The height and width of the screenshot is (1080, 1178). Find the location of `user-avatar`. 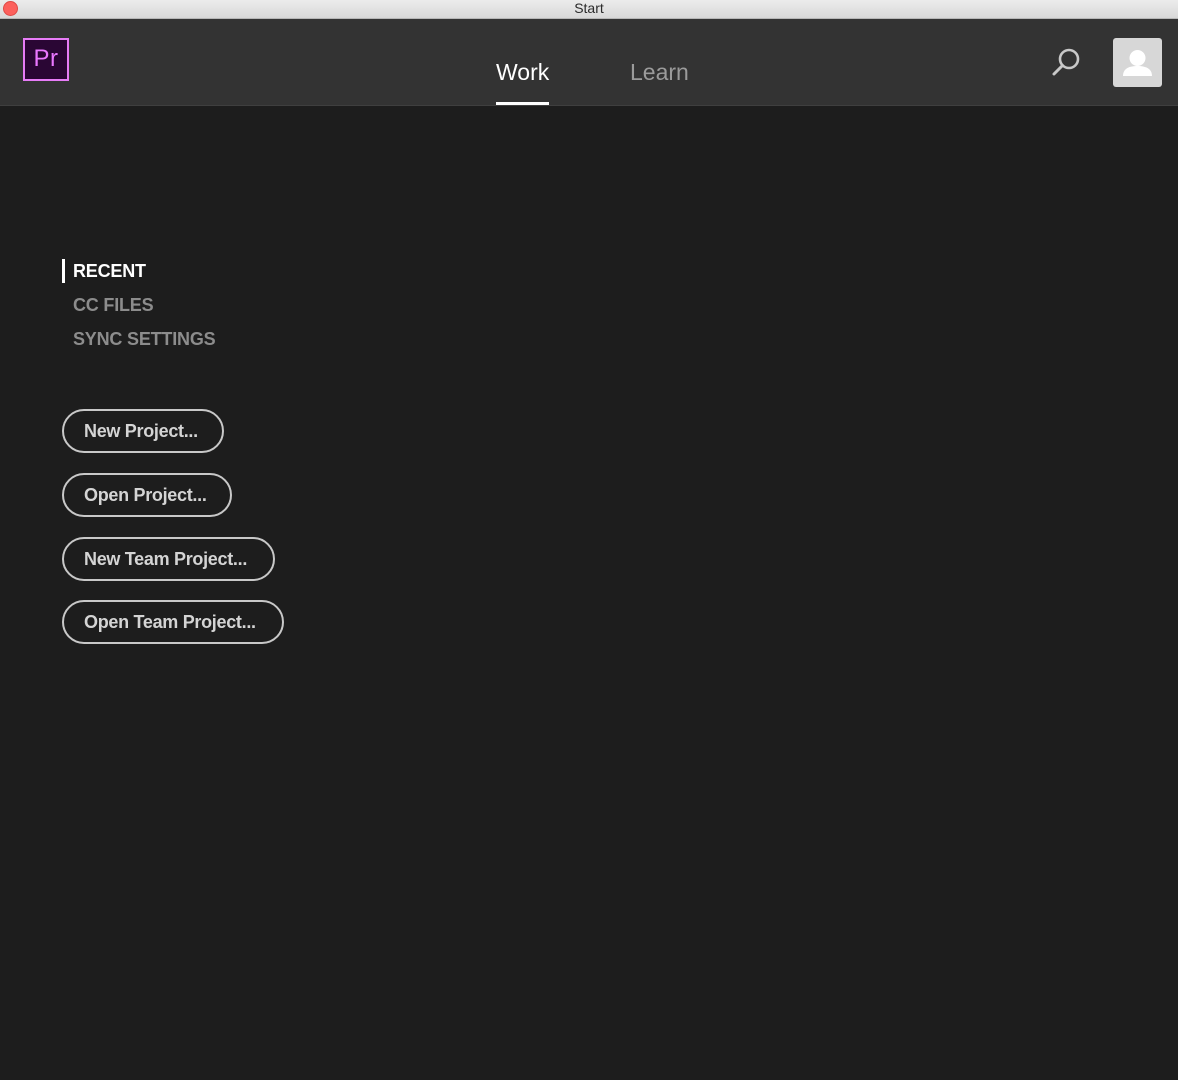

user-avatar is located at coordinates (1137, 62).